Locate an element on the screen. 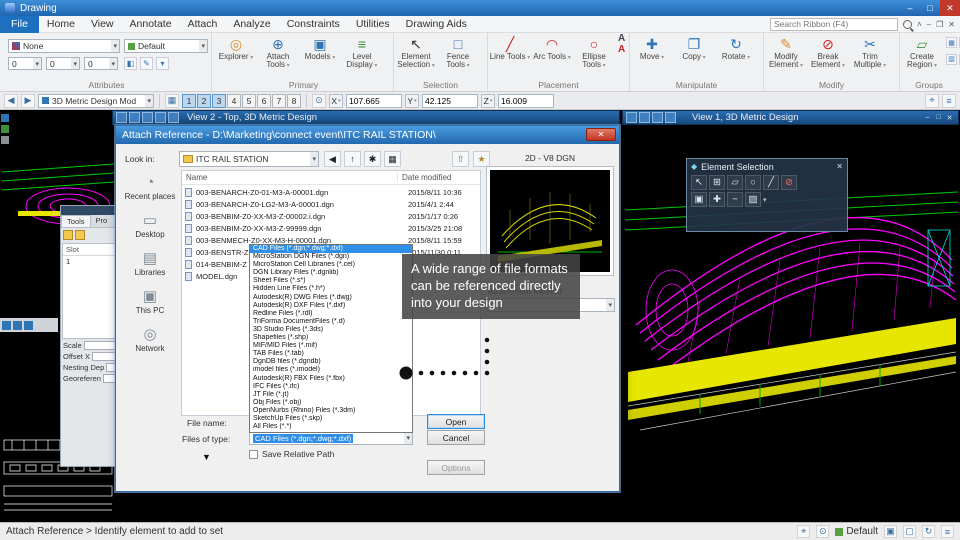  locks-icon: ⊙ is located at coordinates (823, 531).